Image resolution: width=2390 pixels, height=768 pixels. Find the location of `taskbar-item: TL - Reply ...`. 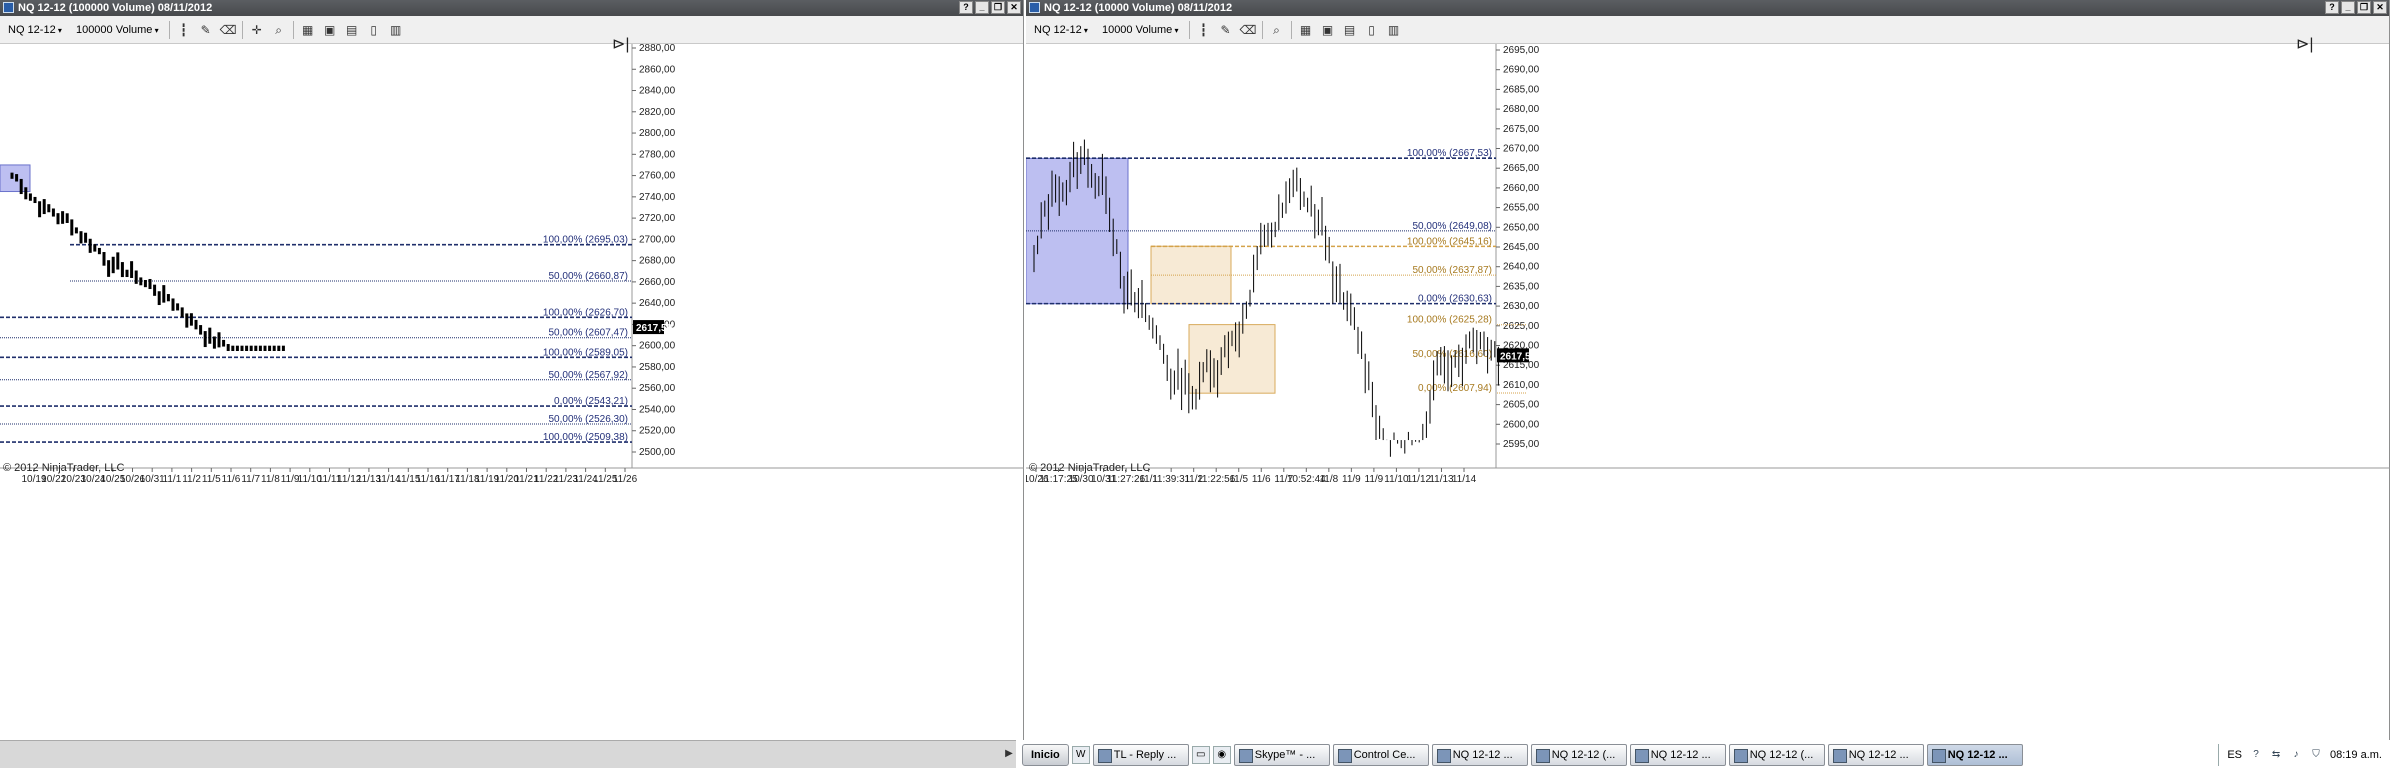

taskbar-item: TL - Reply ... is located at coordinates (1140, 754).